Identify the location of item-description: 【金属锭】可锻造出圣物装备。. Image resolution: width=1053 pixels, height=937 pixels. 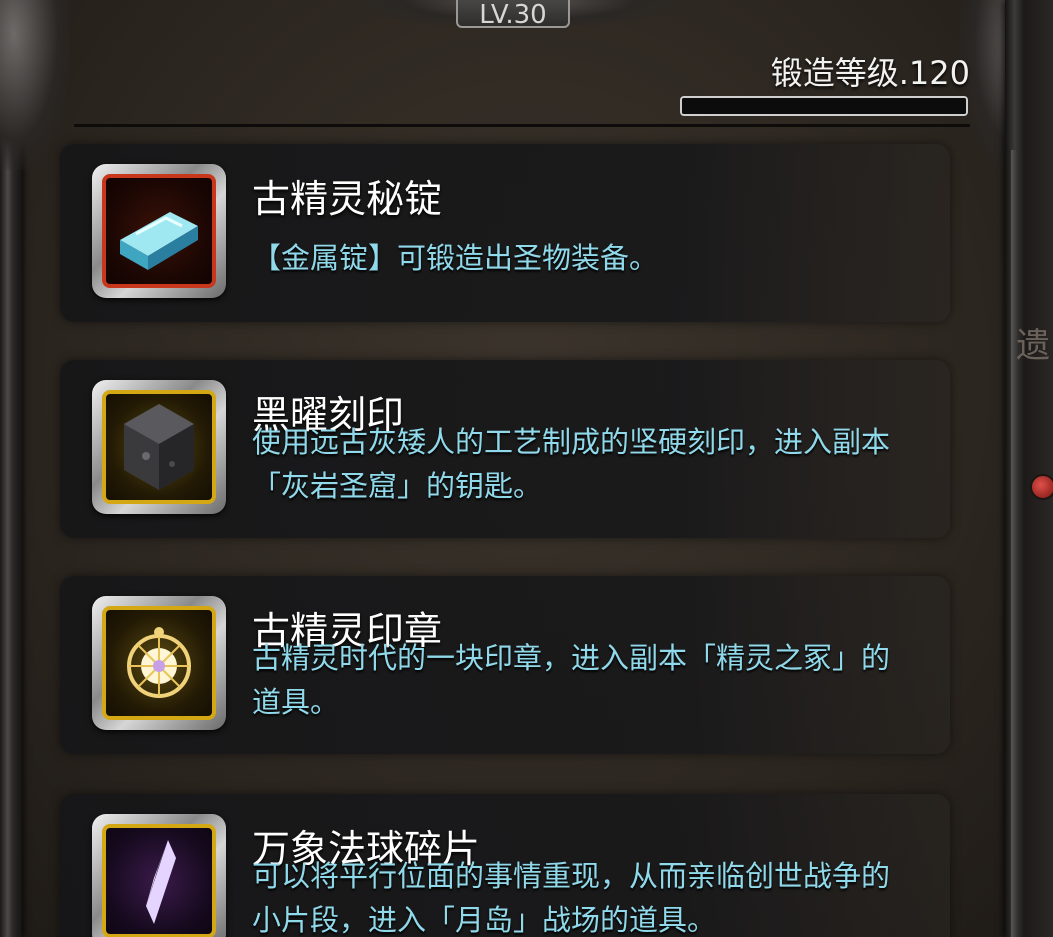
(455, 258).